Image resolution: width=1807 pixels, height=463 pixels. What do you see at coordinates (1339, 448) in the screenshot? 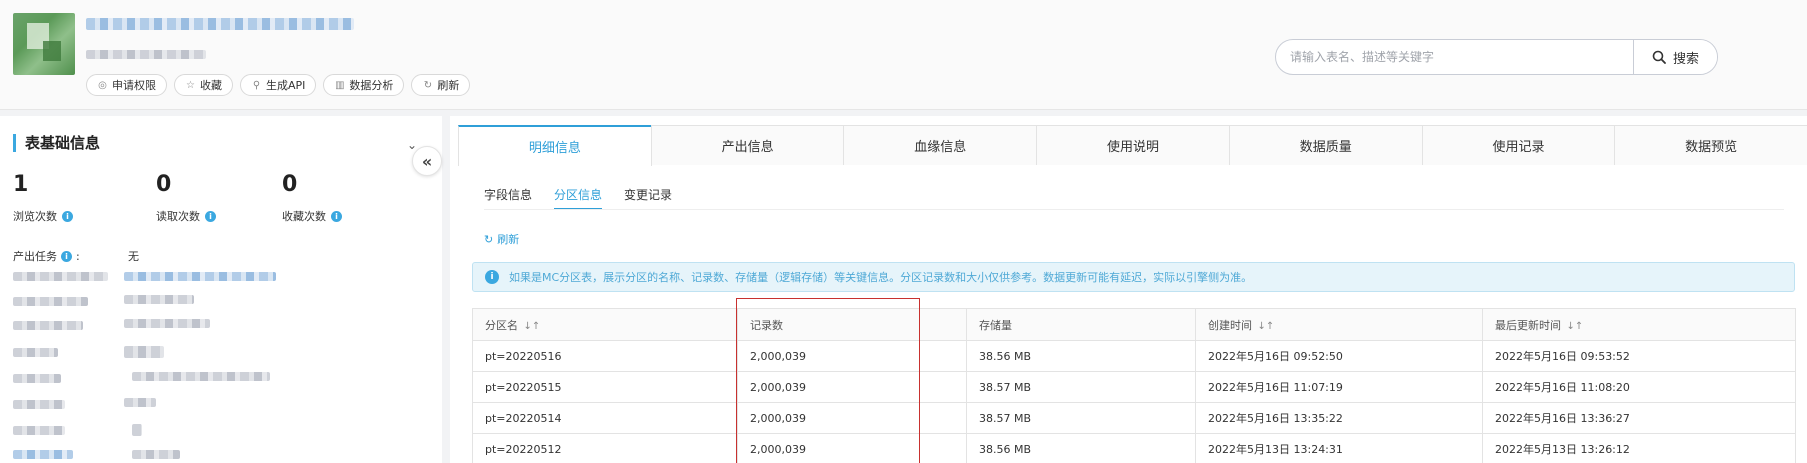
I see `cell-created-time: 2022年5月13日 13:24:31` at bounding box center [1339, 448].